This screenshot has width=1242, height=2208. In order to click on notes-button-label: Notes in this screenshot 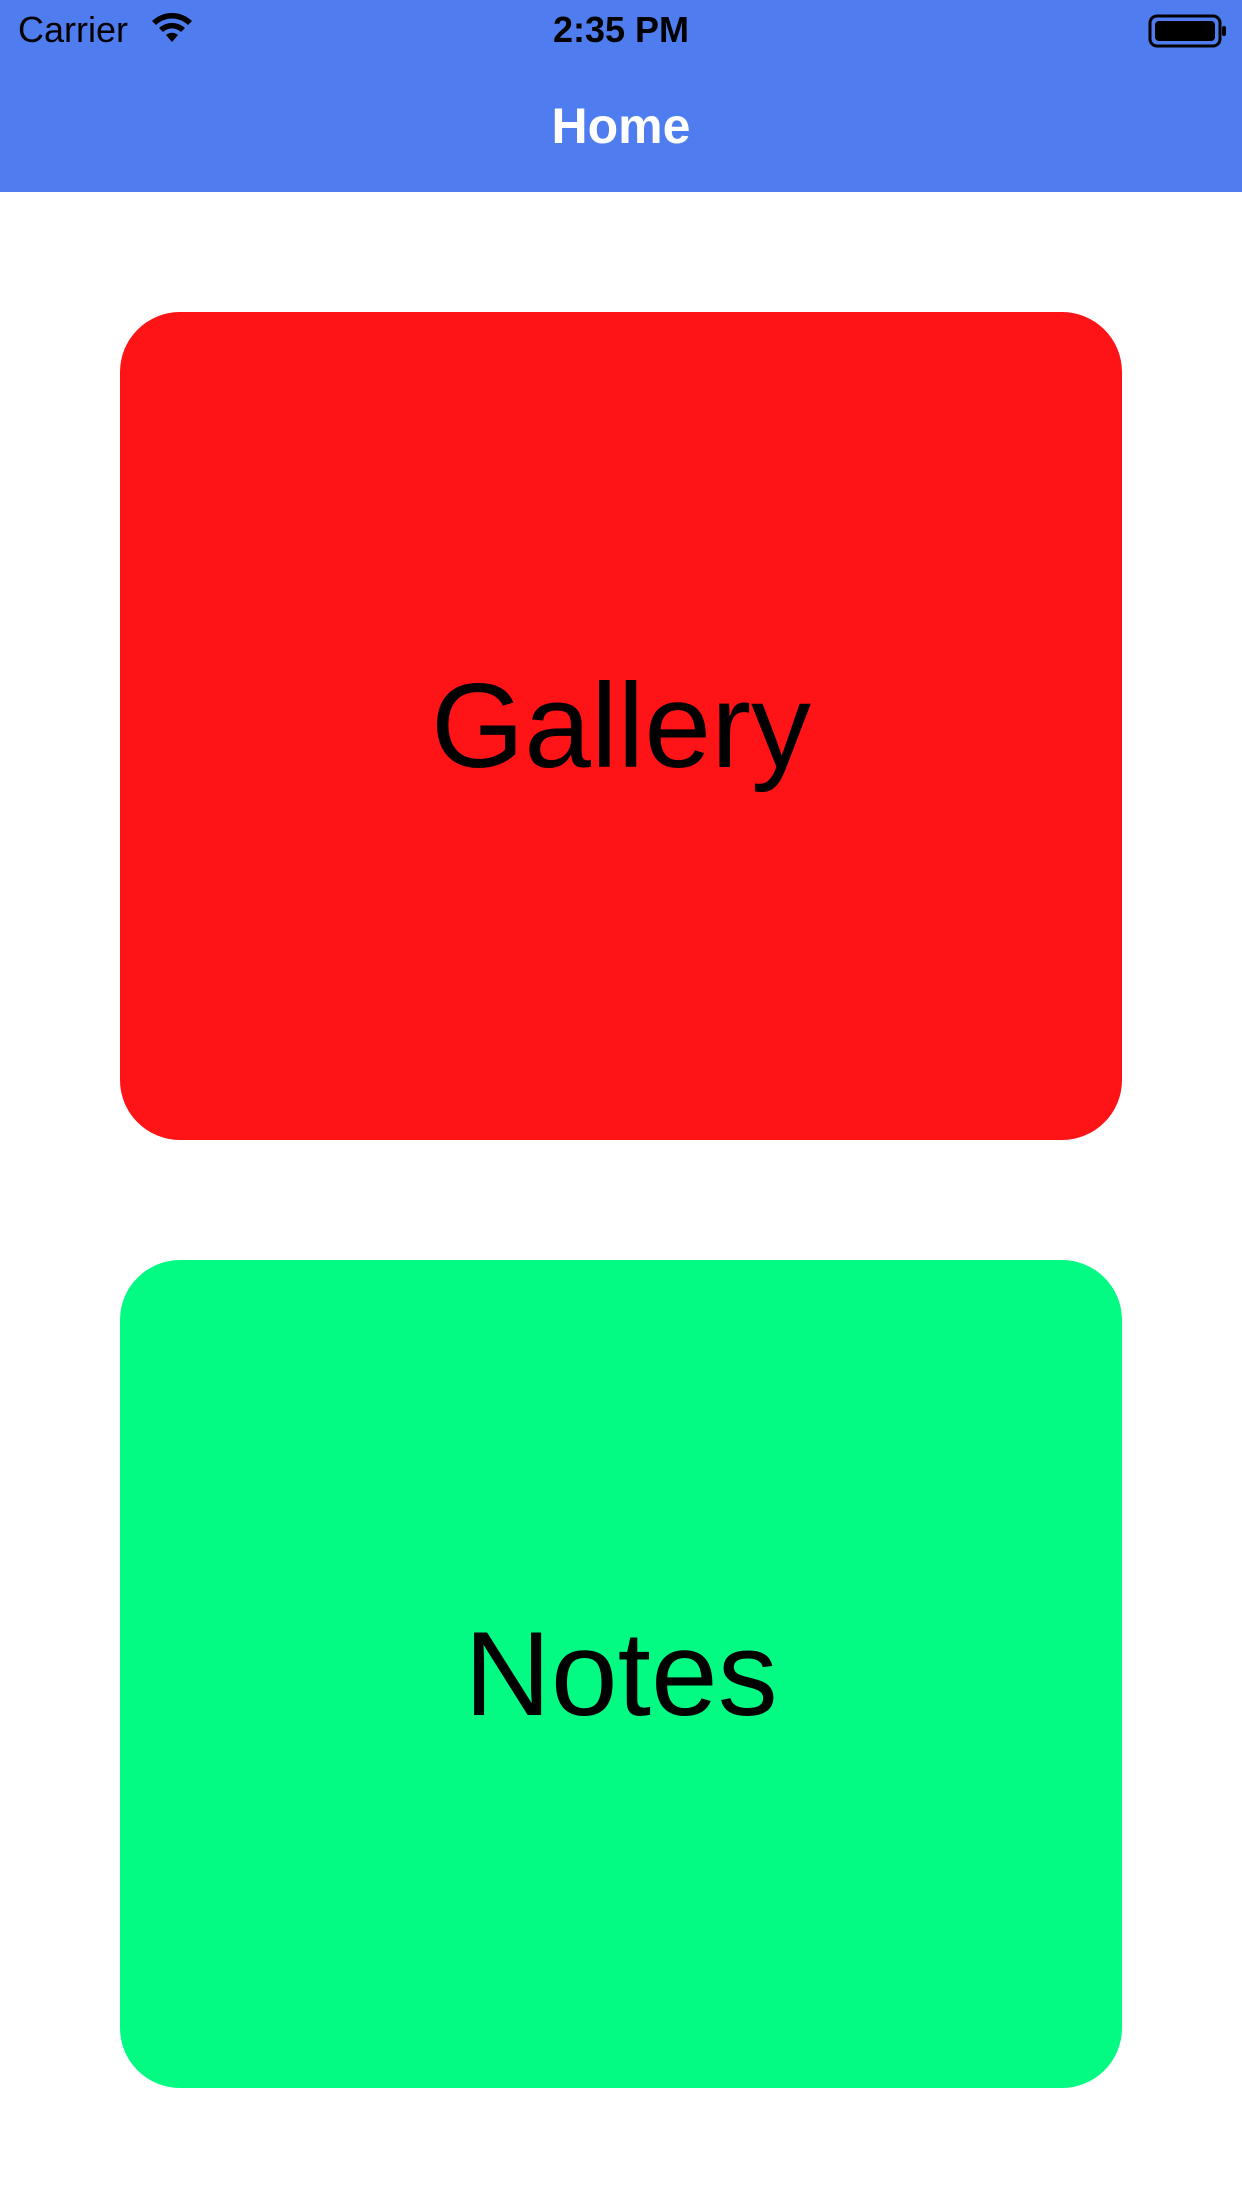, I will do `click(621, 1674)`.